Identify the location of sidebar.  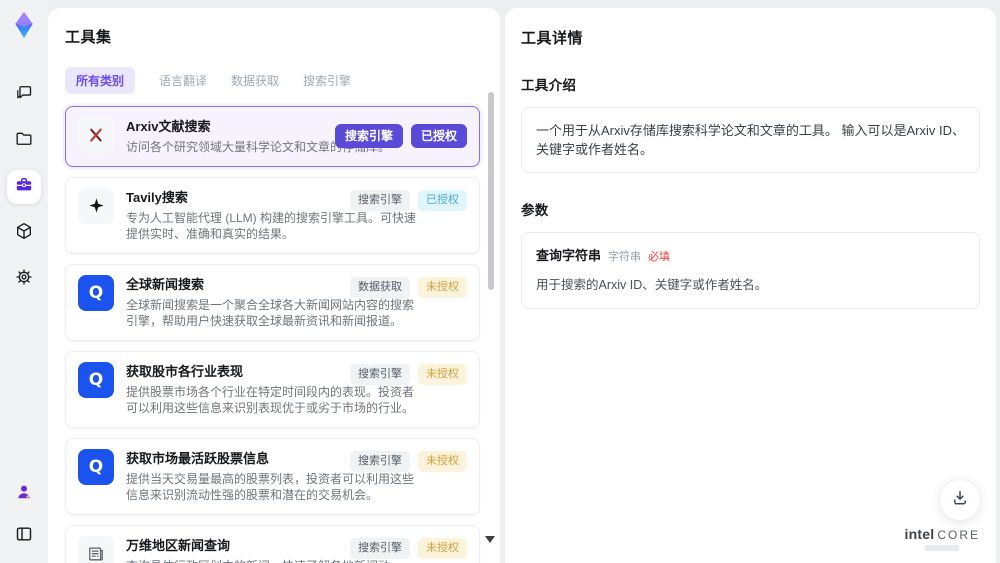
(24, 281).